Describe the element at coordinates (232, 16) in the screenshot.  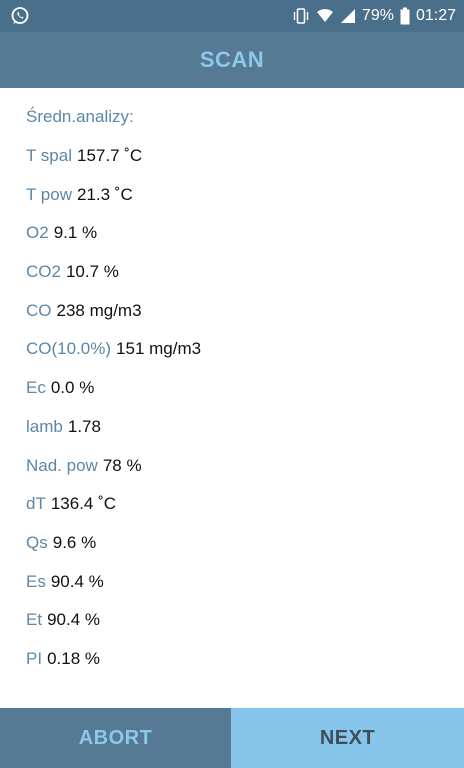
I see `status-bar: 79% 01:27` at that location.